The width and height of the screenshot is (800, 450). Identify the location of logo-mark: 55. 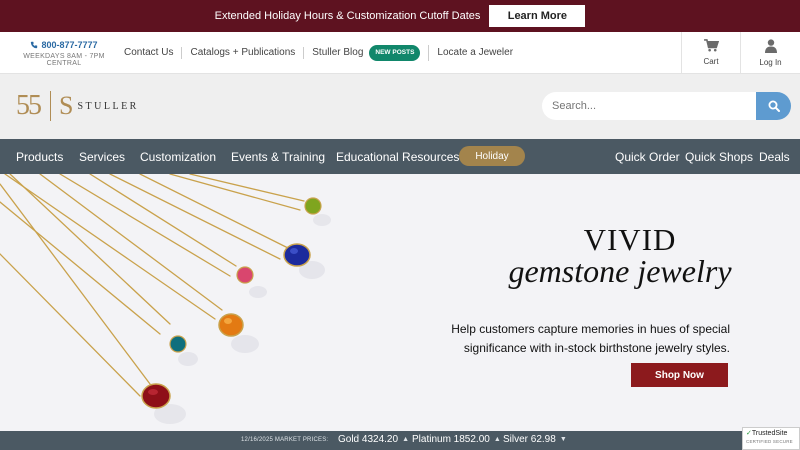
(29, 105).